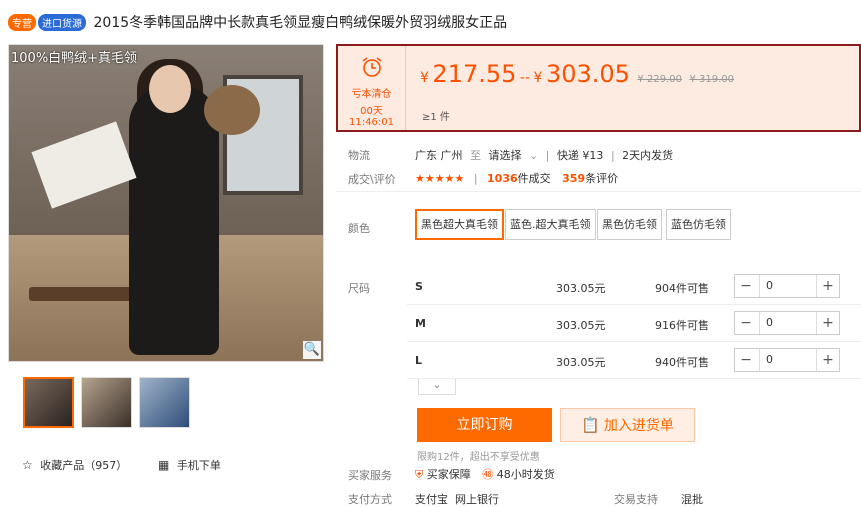 The image size is (861, 507). Describe the element at coordinates (439, 155) in the screenshot. I see `ship-from: 广东 广州` at that location.